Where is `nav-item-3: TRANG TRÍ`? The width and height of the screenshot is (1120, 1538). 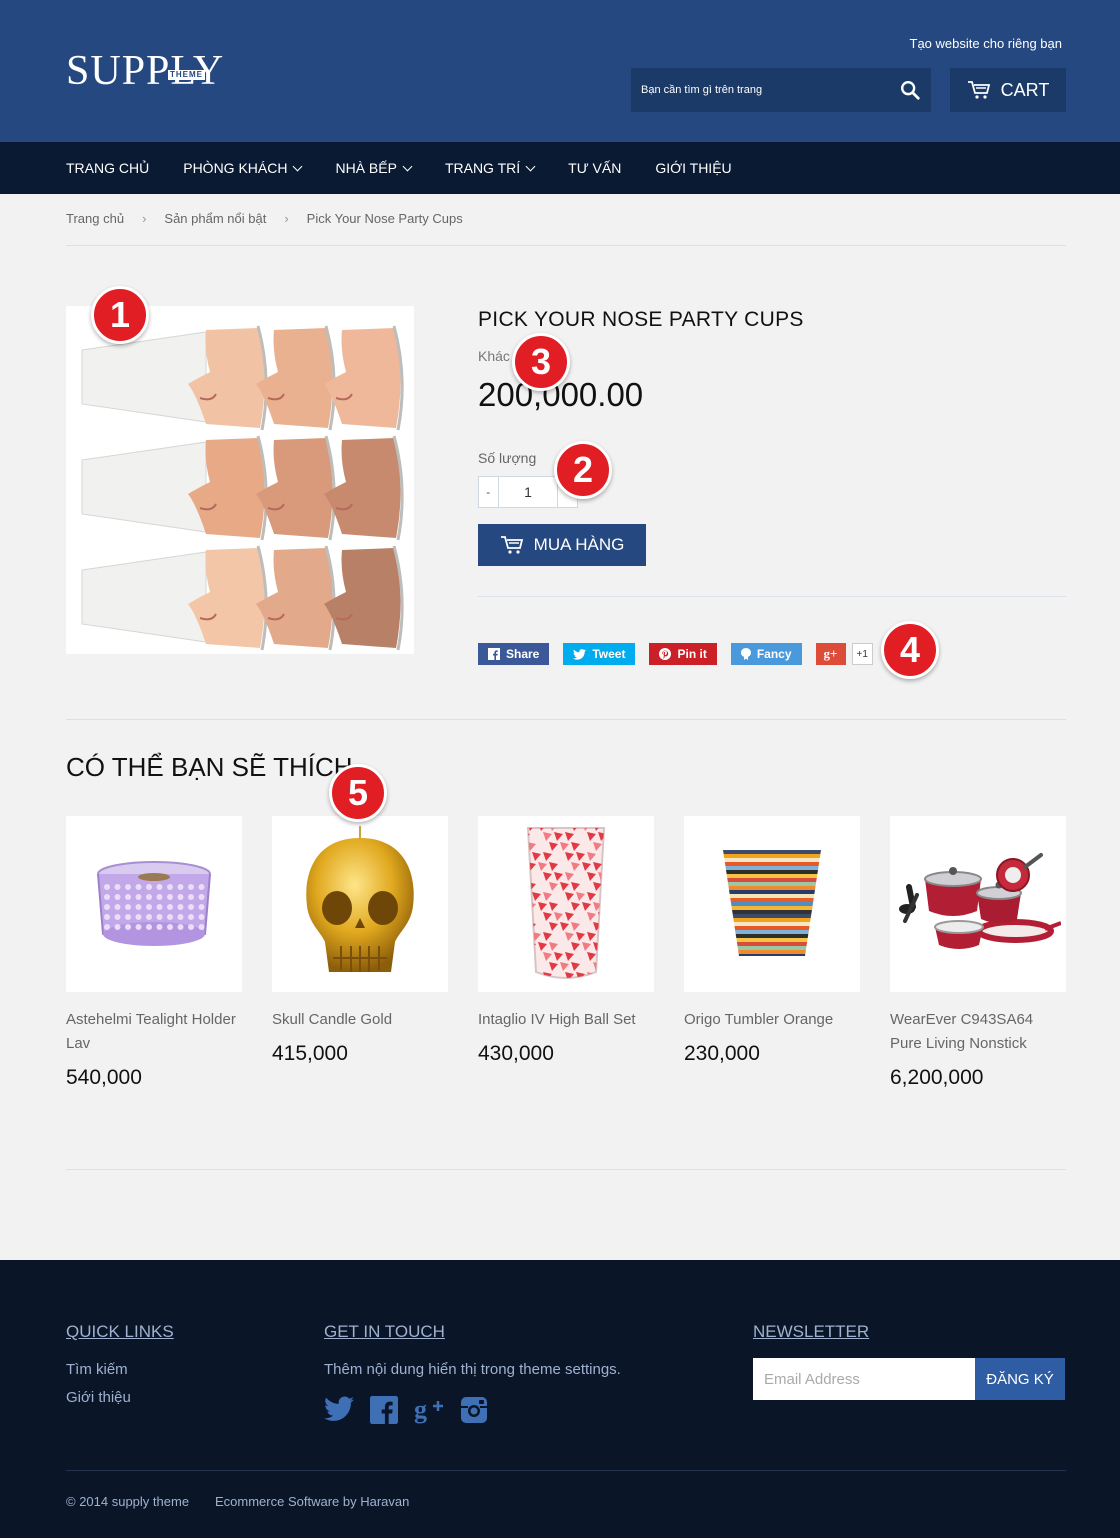
nav-item-3: TRANG TRÍ is located at coordinates (490, 168).